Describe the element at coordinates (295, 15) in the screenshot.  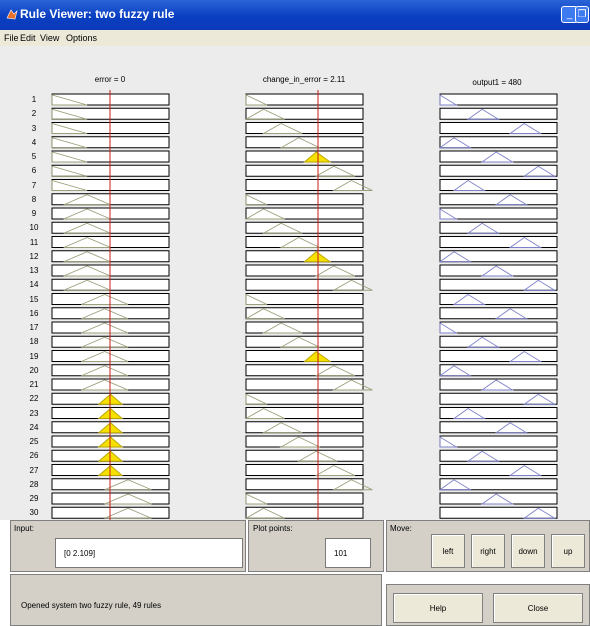
I see `title-bar: Rule Viewer: two fuzzy rule _ ❐` at that location.